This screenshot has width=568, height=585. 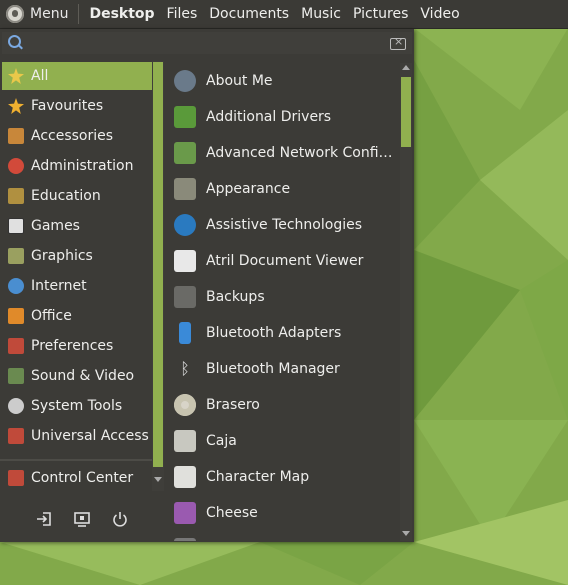 I want to click on category-label: Administration, so click(x=82, y=166).